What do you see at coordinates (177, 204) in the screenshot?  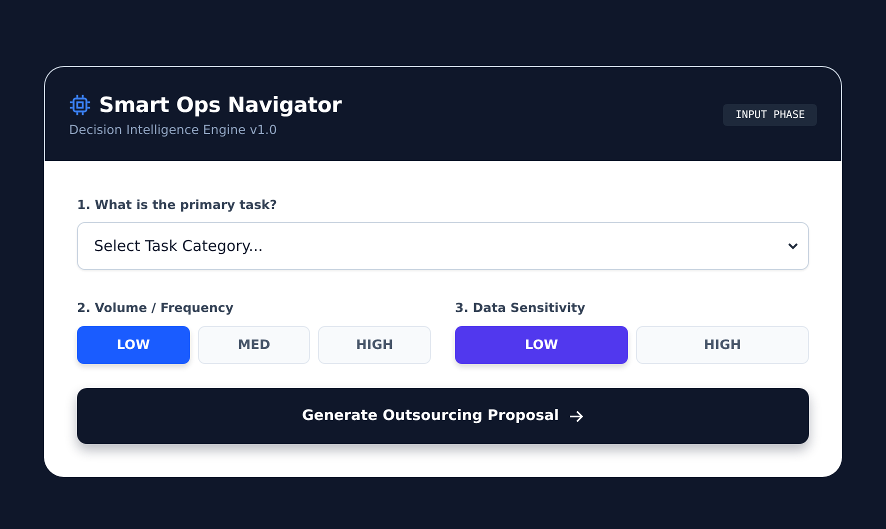 I see `field-label: 1. What is the primary task?` at bounding box center [177, 204].